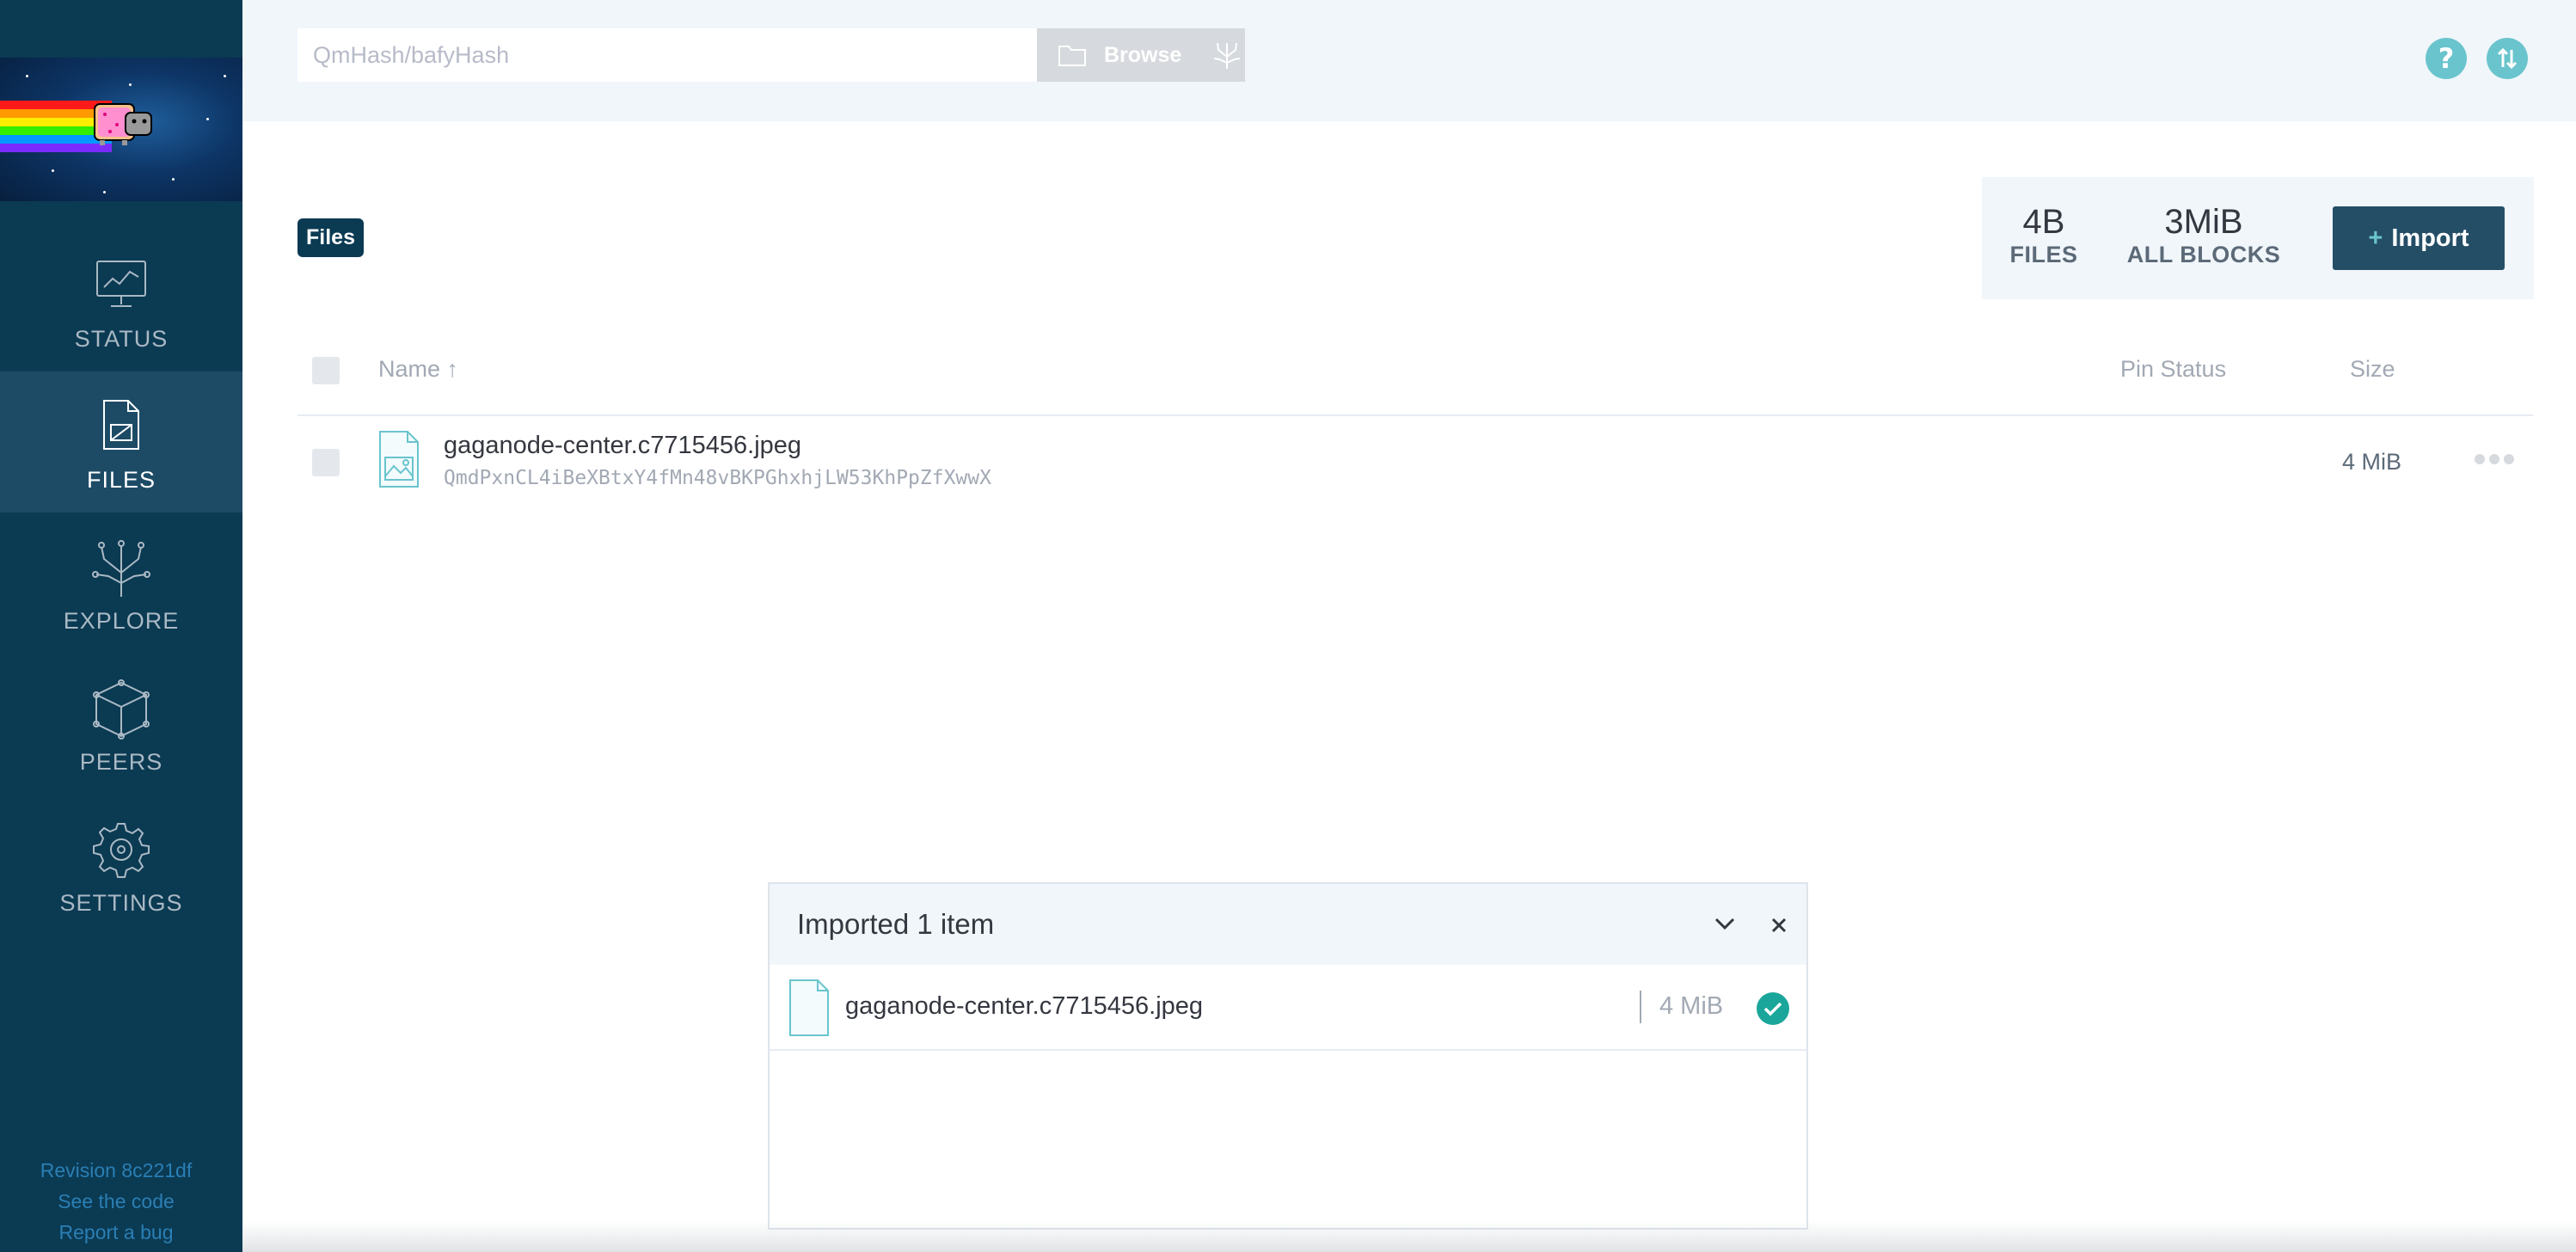  I want to click on sidebar-item-label: FILES, so click(121, 480).